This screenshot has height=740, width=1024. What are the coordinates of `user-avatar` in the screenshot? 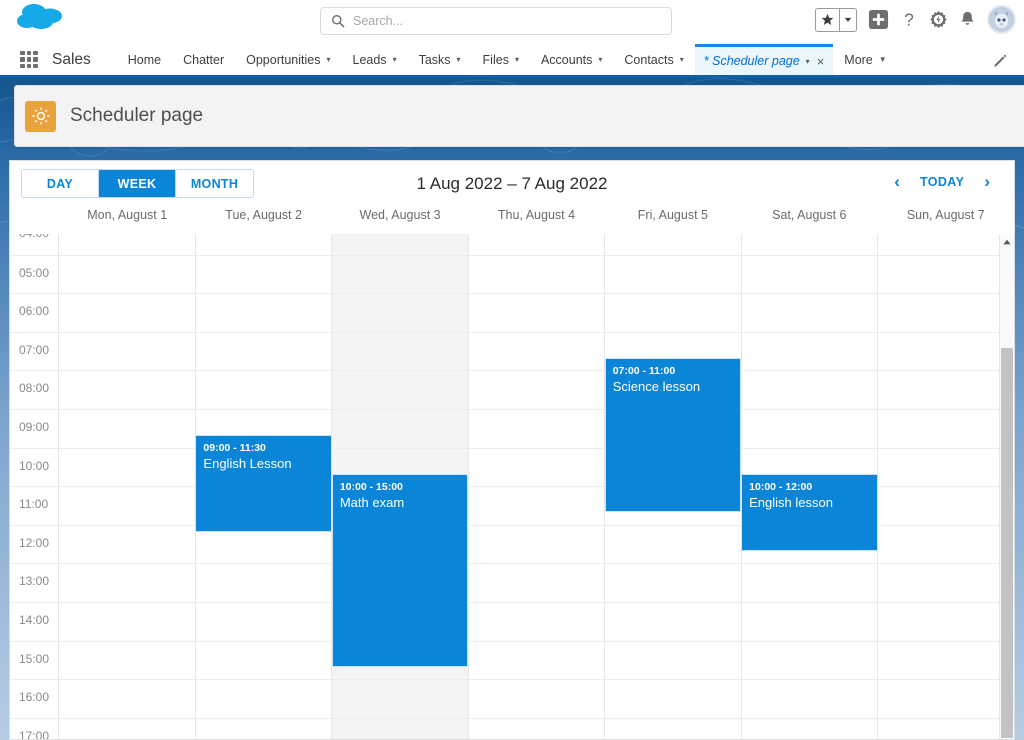 It's located at (1001, 19).